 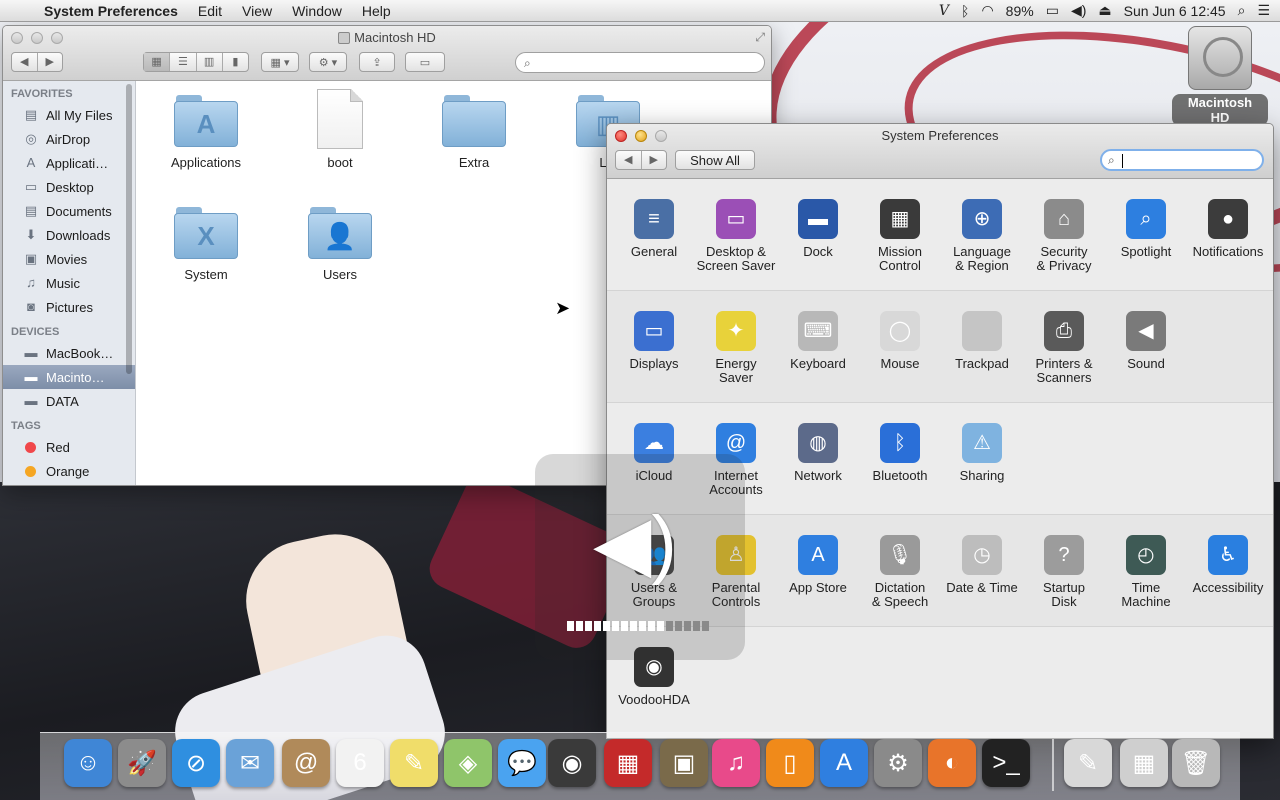 I want to click on pref-pane: ⌨ Keyboard, so click(x=818, y=341).